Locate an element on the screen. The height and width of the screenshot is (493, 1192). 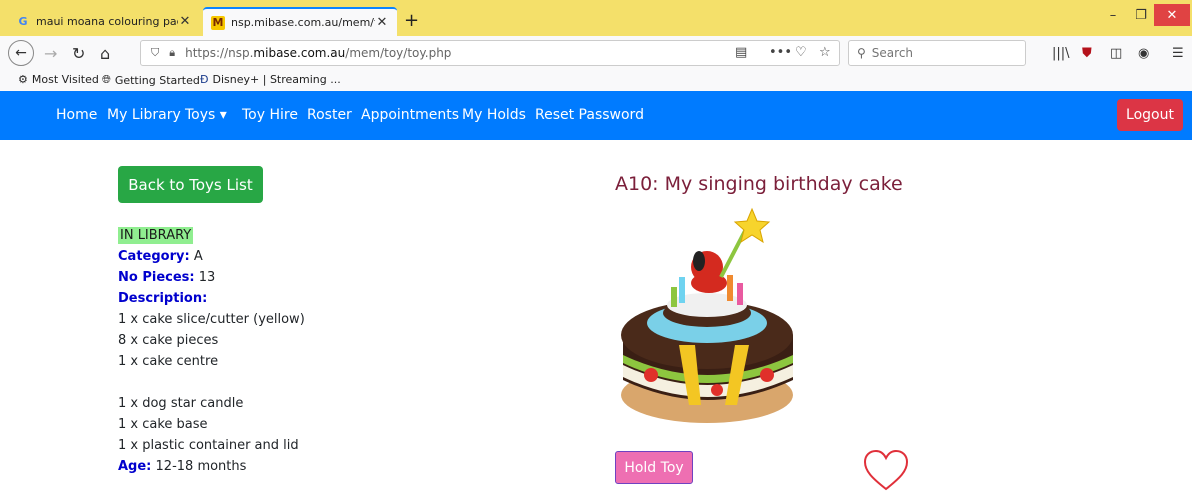
description-line: 1 x dog star candle is located at coordinates (181, 403).